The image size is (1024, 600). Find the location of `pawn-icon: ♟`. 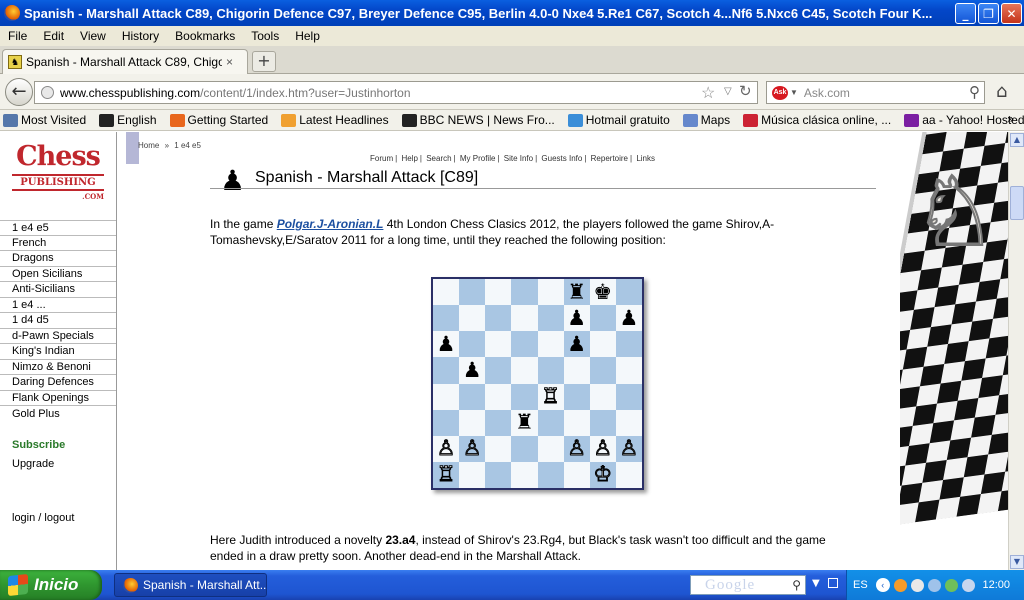

pawn-icon: ♟ is located at coordinates (233, 180).